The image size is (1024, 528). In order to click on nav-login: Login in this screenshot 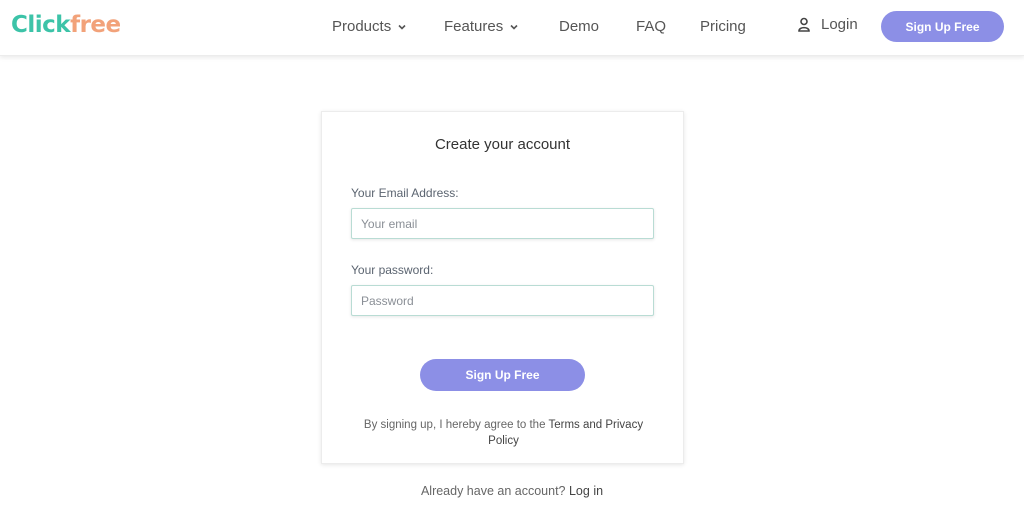, I will do `click(827, 24)`.